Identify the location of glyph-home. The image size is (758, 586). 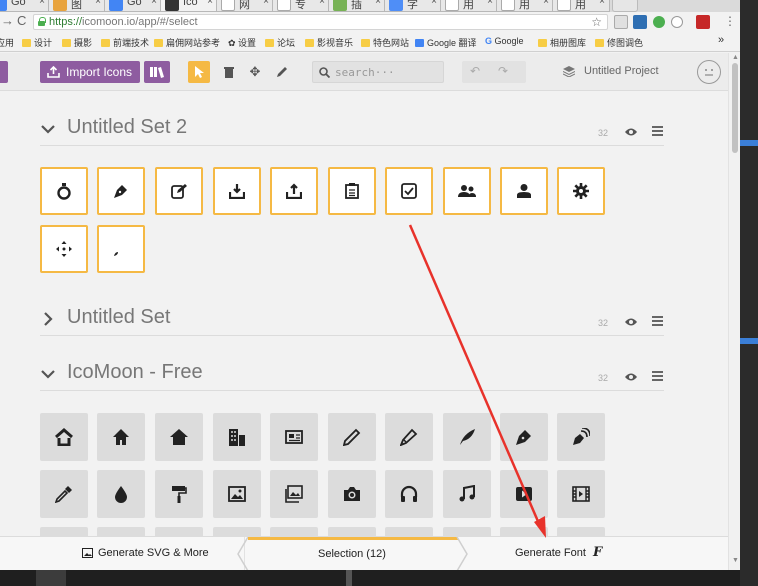
(64, 437).